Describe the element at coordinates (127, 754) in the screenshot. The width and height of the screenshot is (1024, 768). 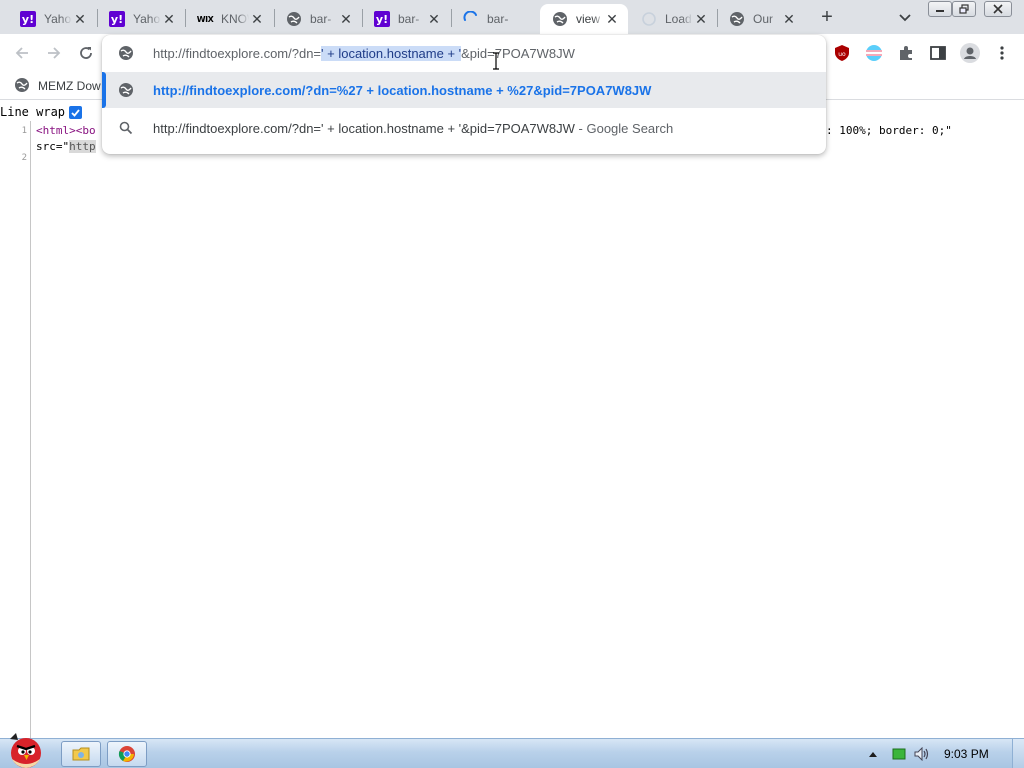
I see `taskbar-chrome-button` at that location.